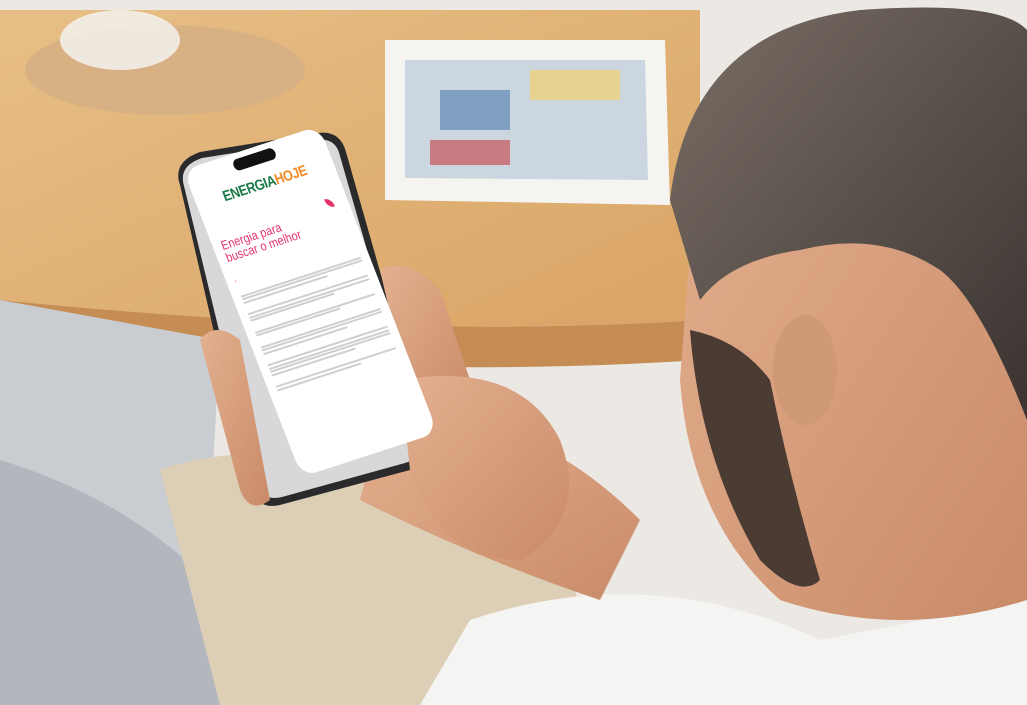 This screenshot has width=1027, height=705. What do you see at coordinates (318, 321) in the screenshot?
I see `news-list` at bounding box center [318, 321].